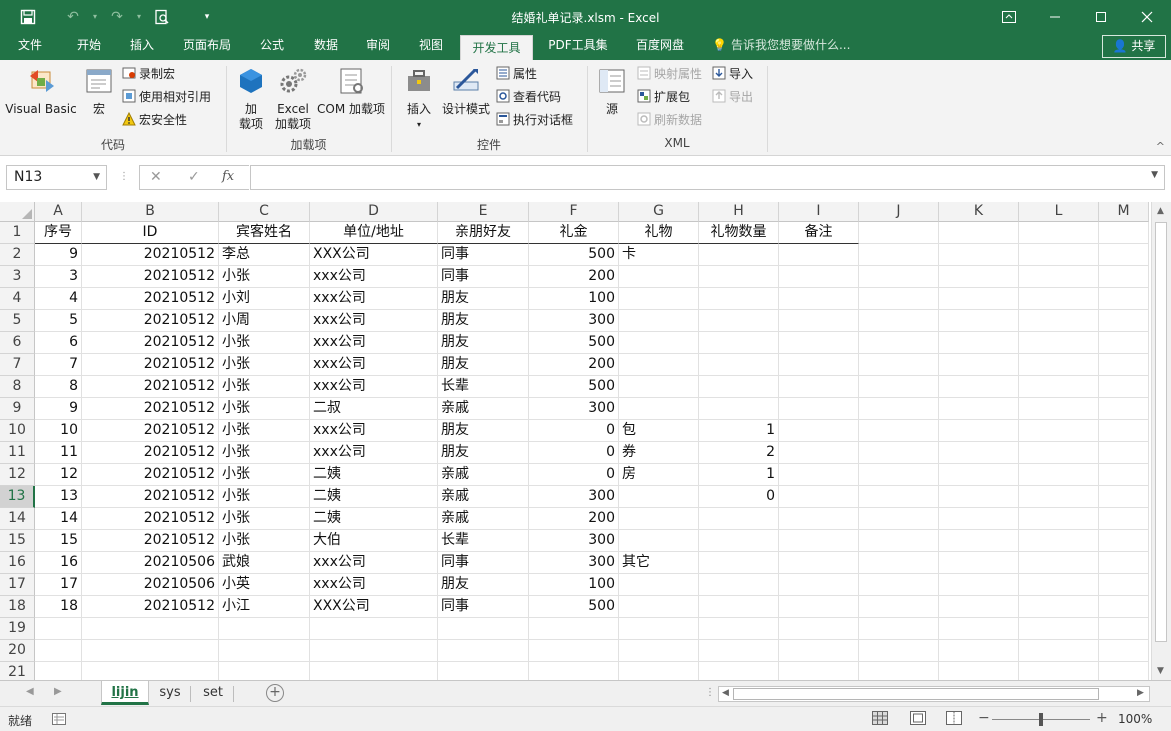 This screenshot has height=731, width=1171. Describe the element at coordinates (659, 212) in the screenshot. I see `column-header-g: G` at that location.